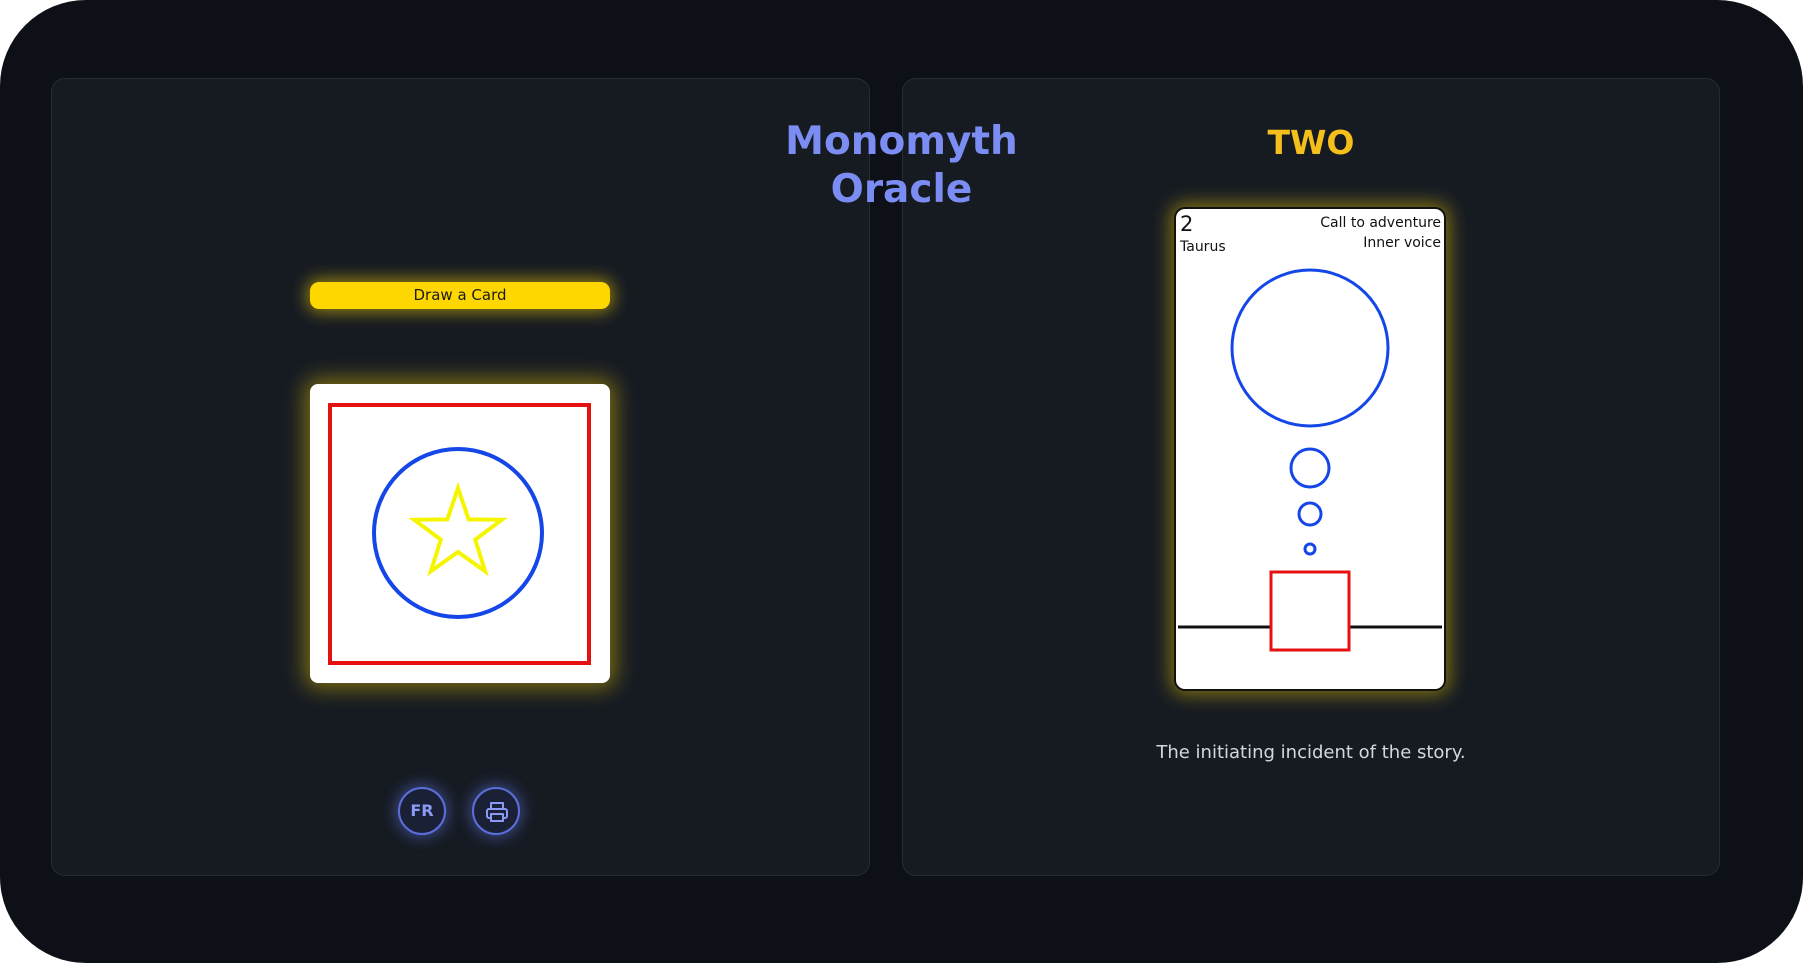  Describe the element at coordinates (460, 295) in the screenshot. I see `draw-card-button: Draw a Card` at that location.